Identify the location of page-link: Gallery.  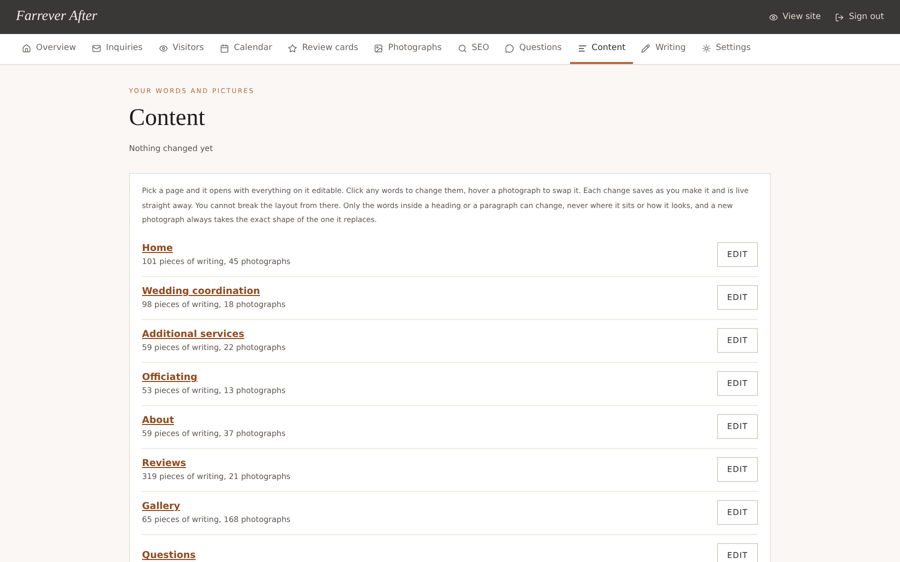
(216, 506).